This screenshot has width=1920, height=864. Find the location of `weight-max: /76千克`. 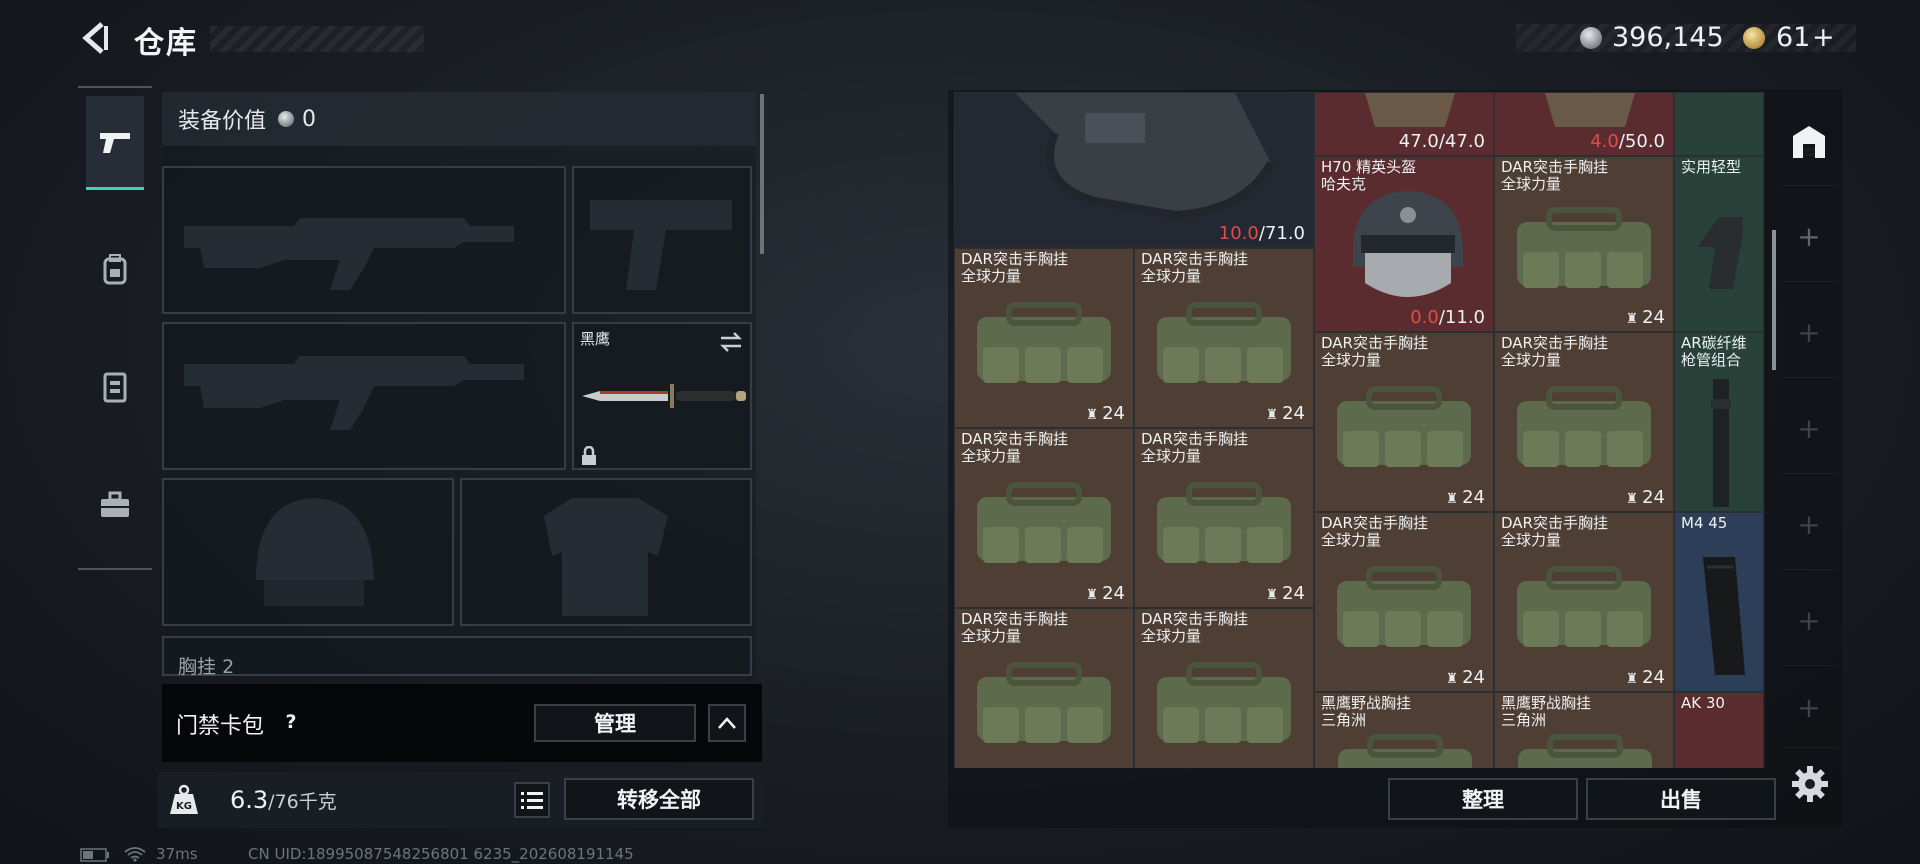

weight-max: /76千克 is located at coordinates (302, 802).